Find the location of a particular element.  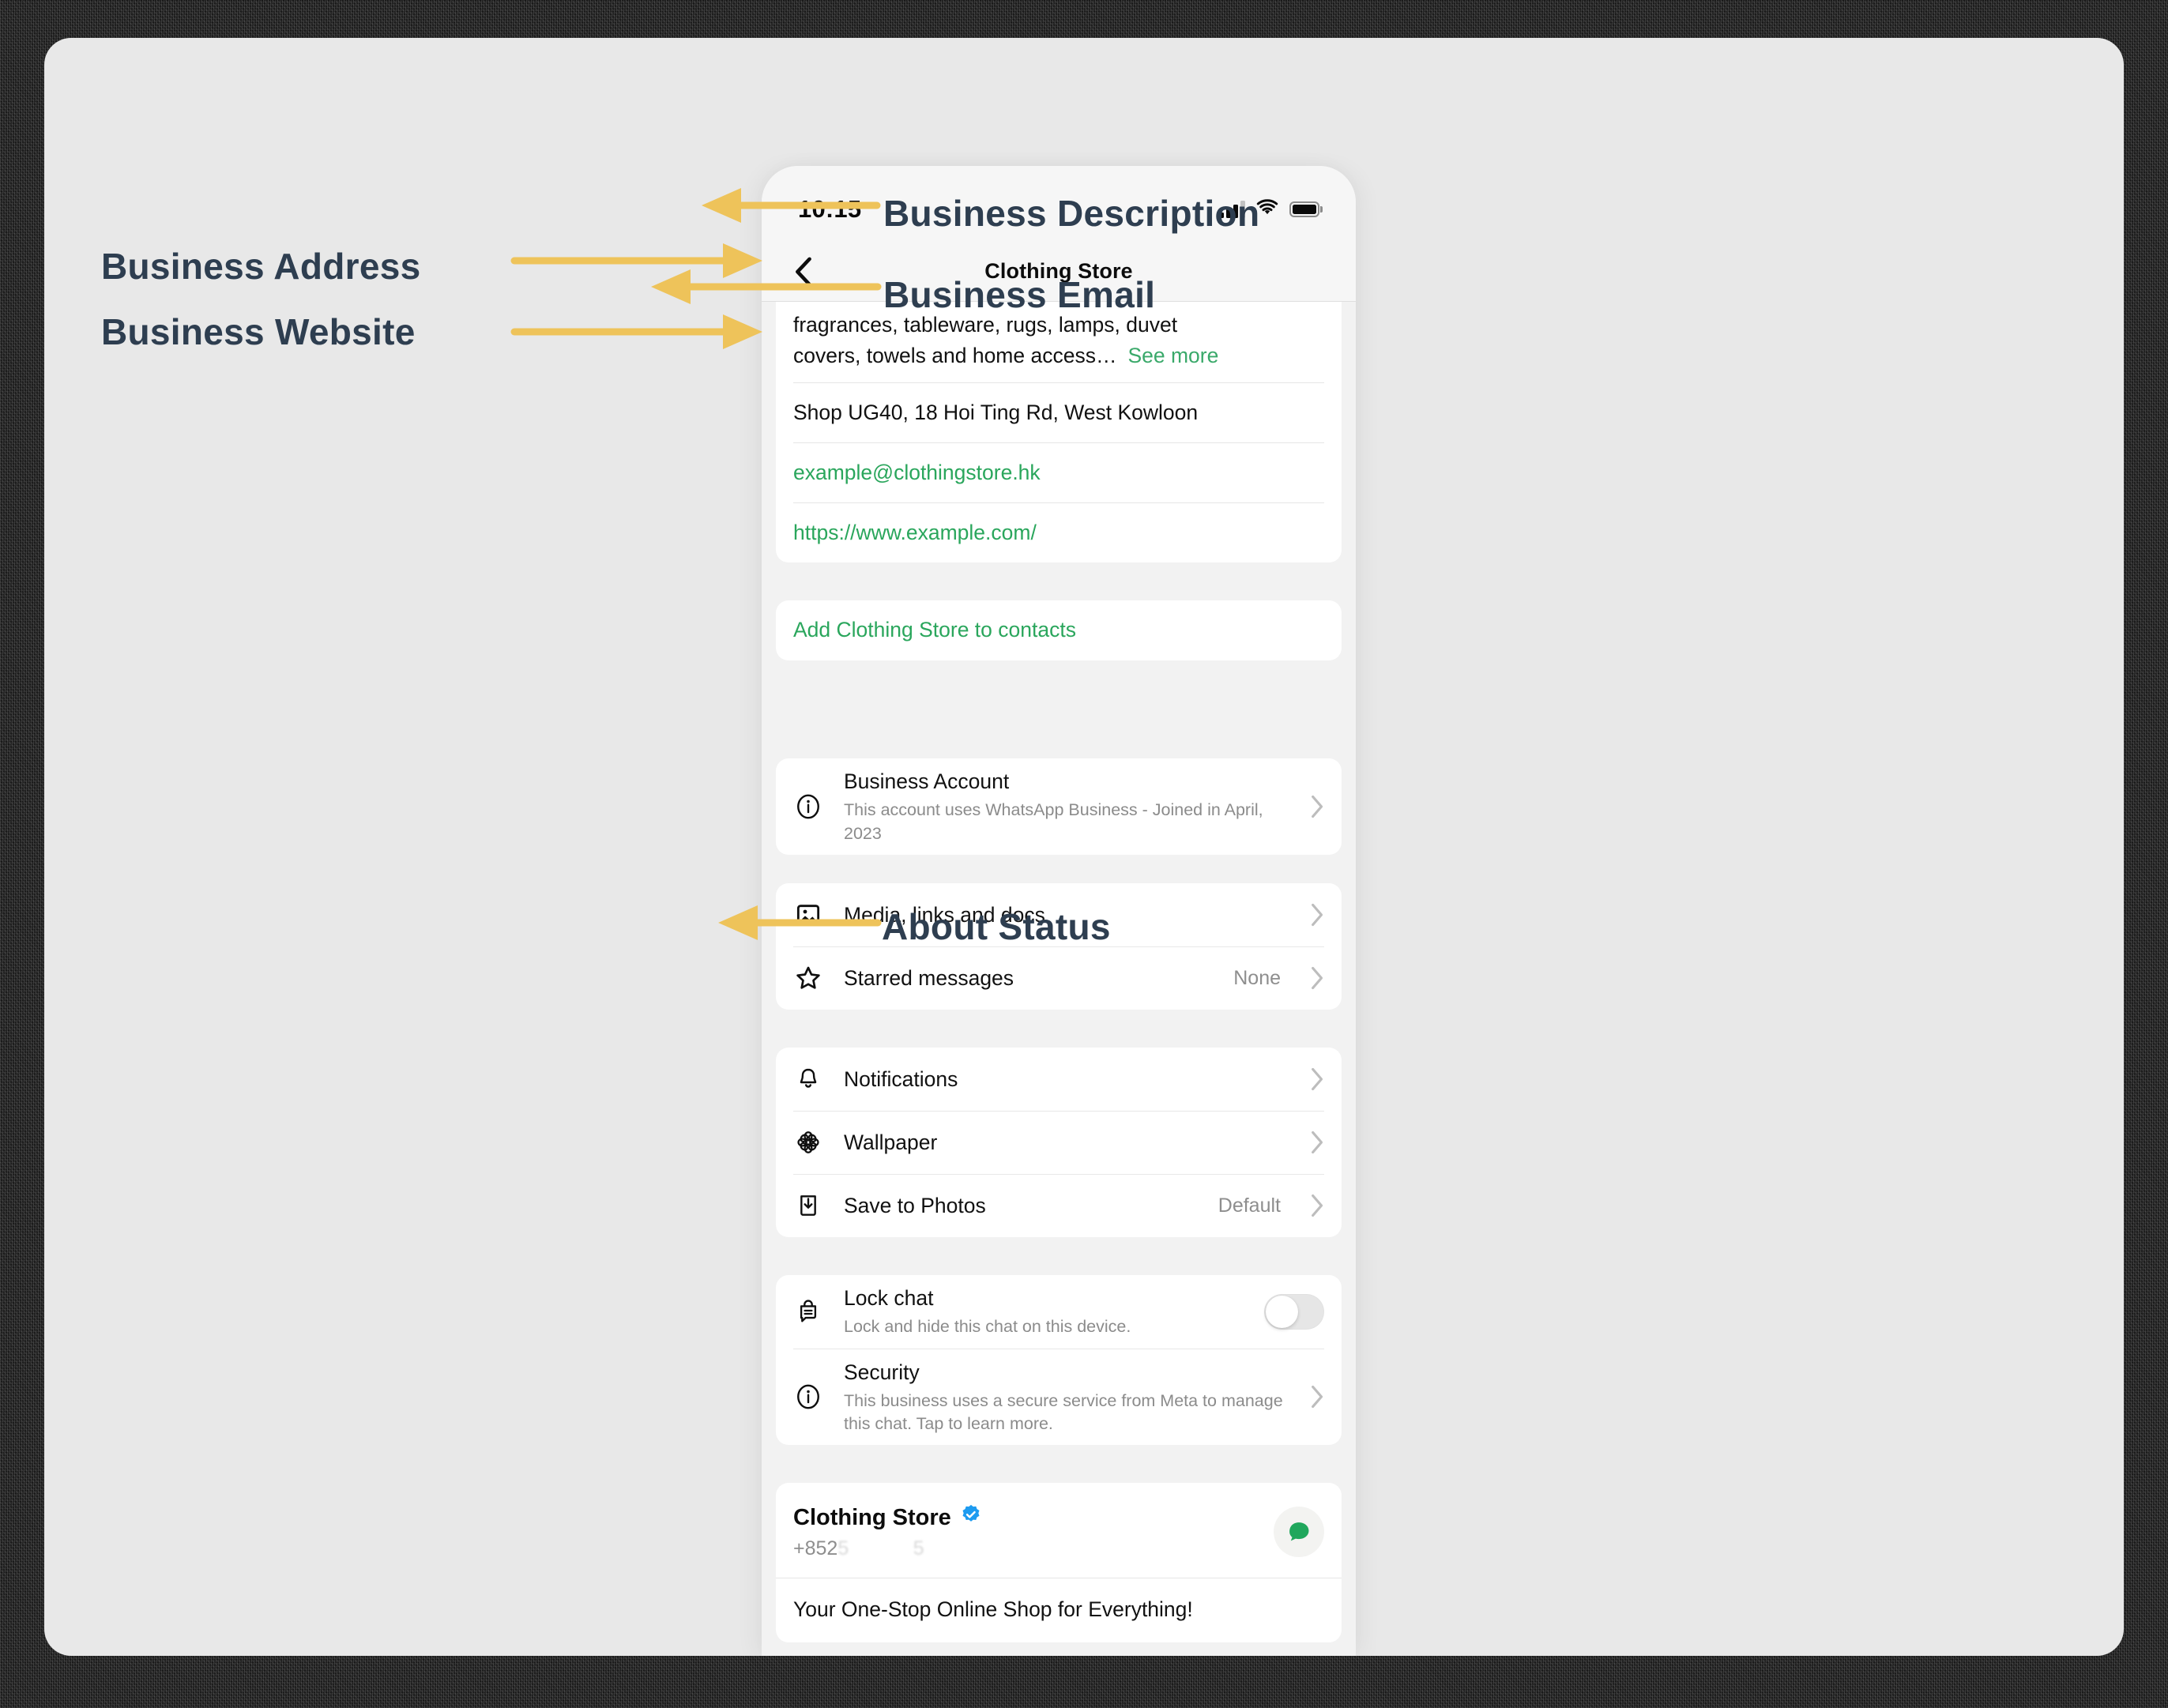

row-save-to-photos: Save to Photos Default is located at coordinates (1059, 1205).